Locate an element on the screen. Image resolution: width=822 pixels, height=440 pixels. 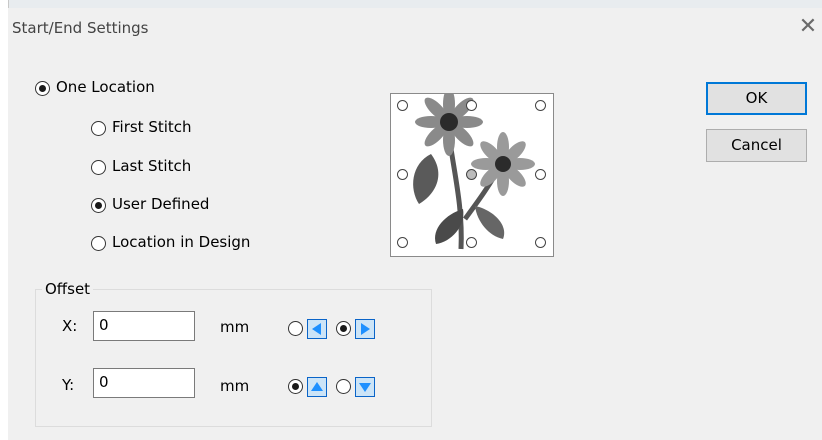
handle-top-center is located at coordinates (471, 105).